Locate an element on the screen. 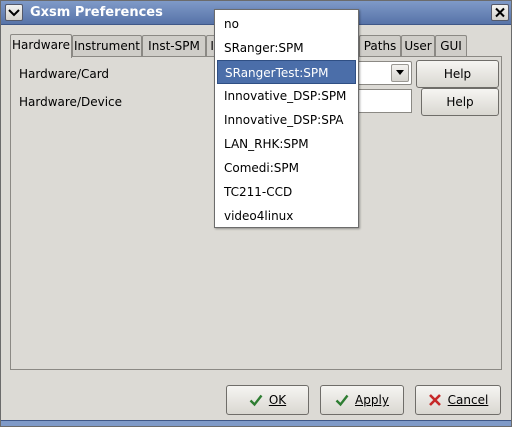  dropdown-option: Comedi:SPM is located at coordinates (286, 168).